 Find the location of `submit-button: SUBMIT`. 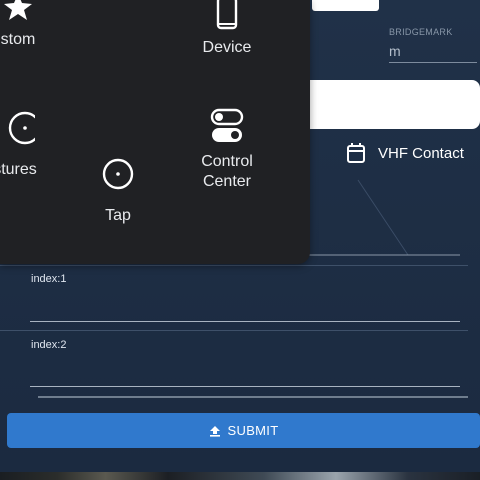

submit-button: SUBMIT is located at coordinates (243, 430).